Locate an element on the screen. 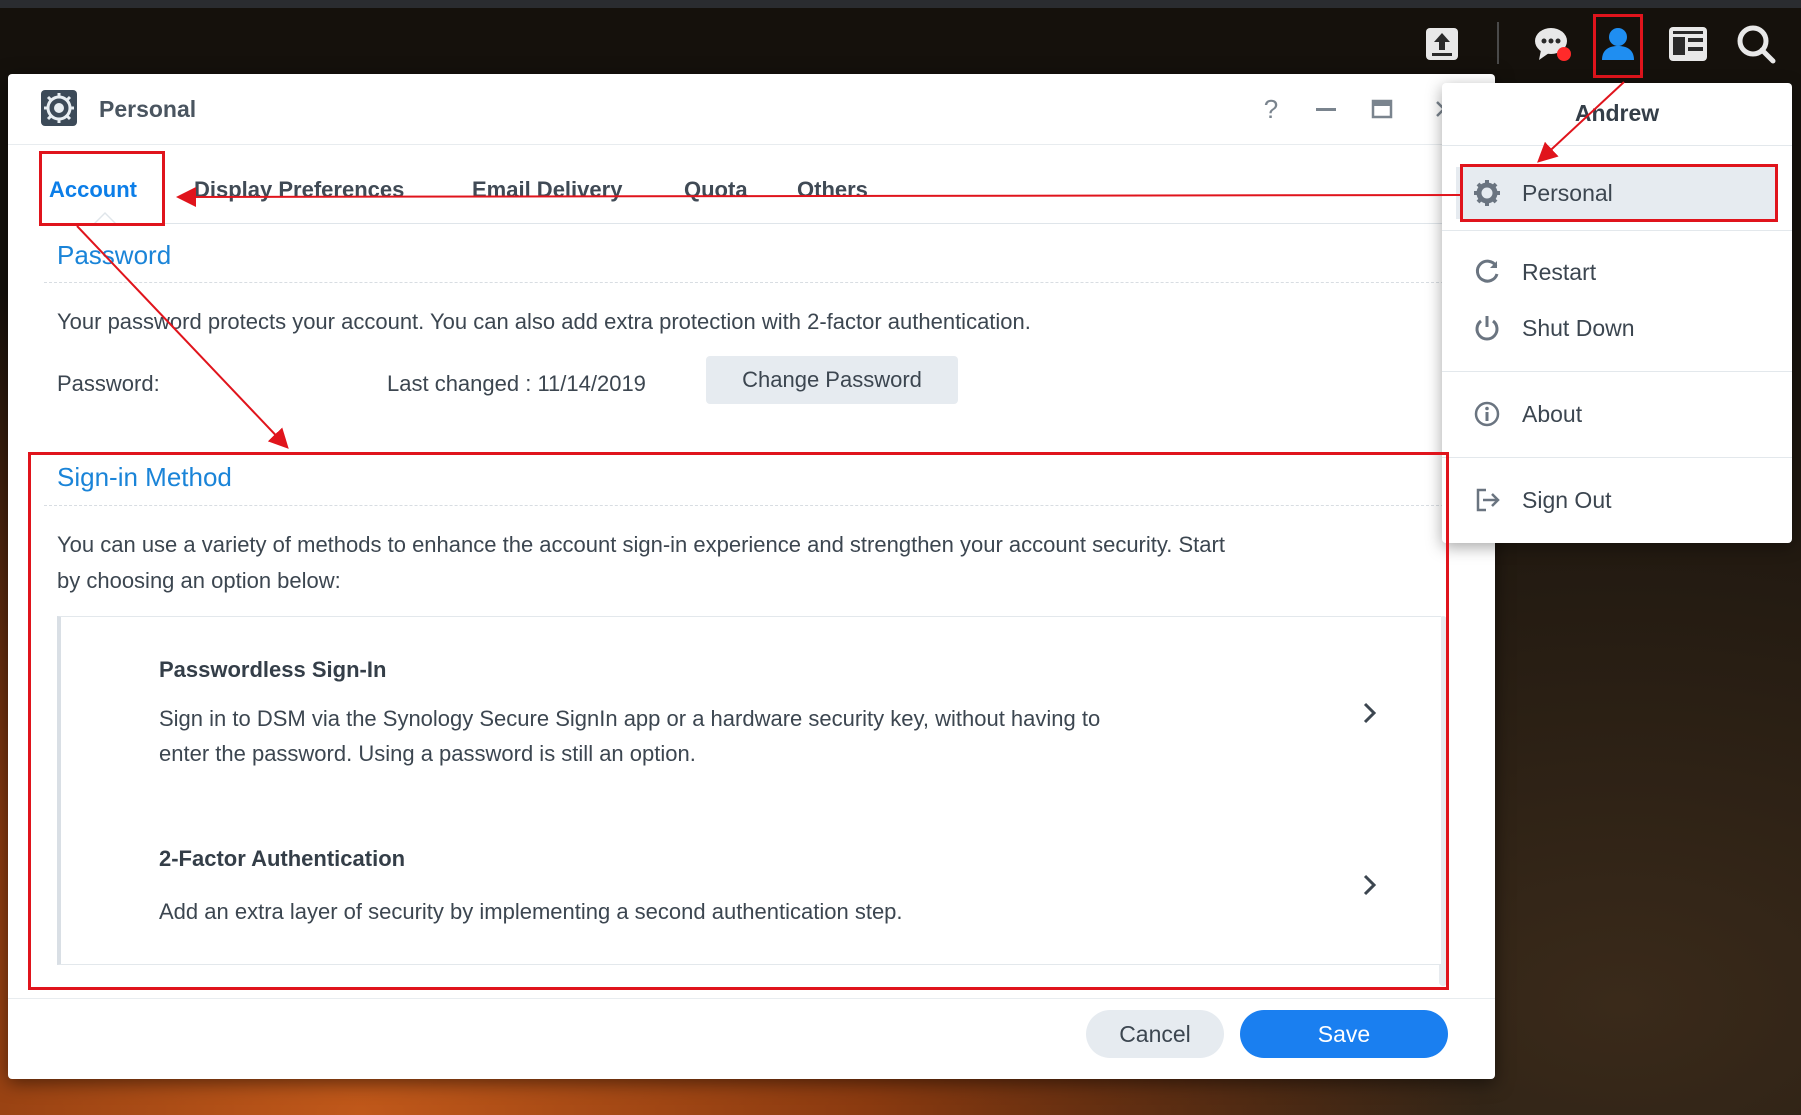 The width and height of the screenshot is (1801, 1115). password-section-title: Password is located at coordinates (114, 255).